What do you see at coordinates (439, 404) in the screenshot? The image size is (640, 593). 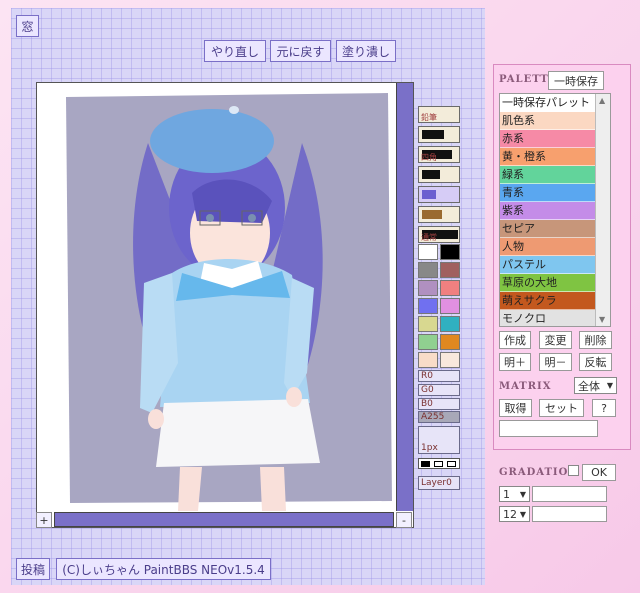 I see `blue-value: B0` at bounding box center [439, 404].